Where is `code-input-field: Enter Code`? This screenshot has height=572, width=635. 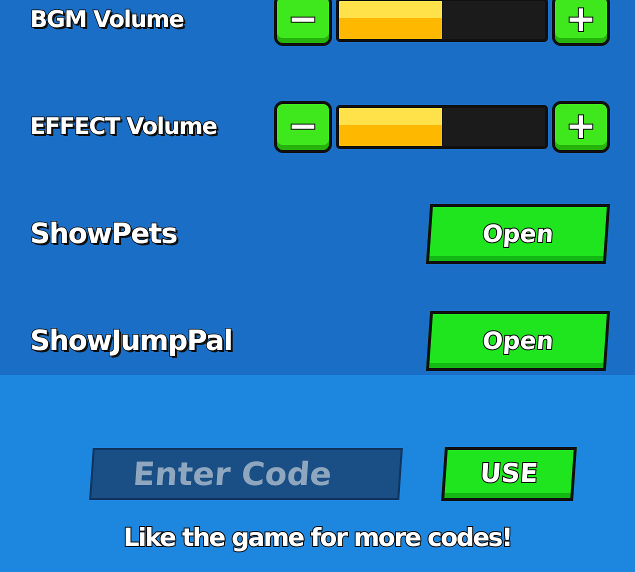 code-input-field: Enter Code is located at coordinates (245, 474).